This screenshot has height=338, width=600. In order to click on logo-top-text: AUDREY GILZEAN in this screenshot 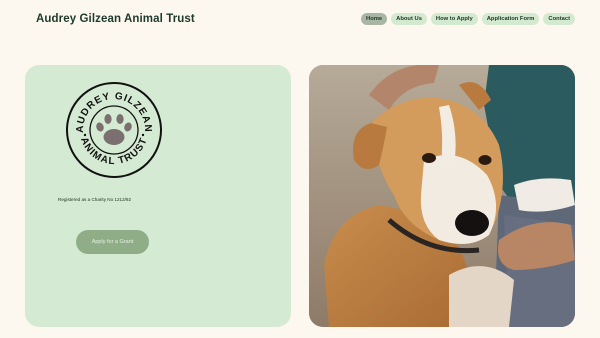, I will do `click(113, 112)`.